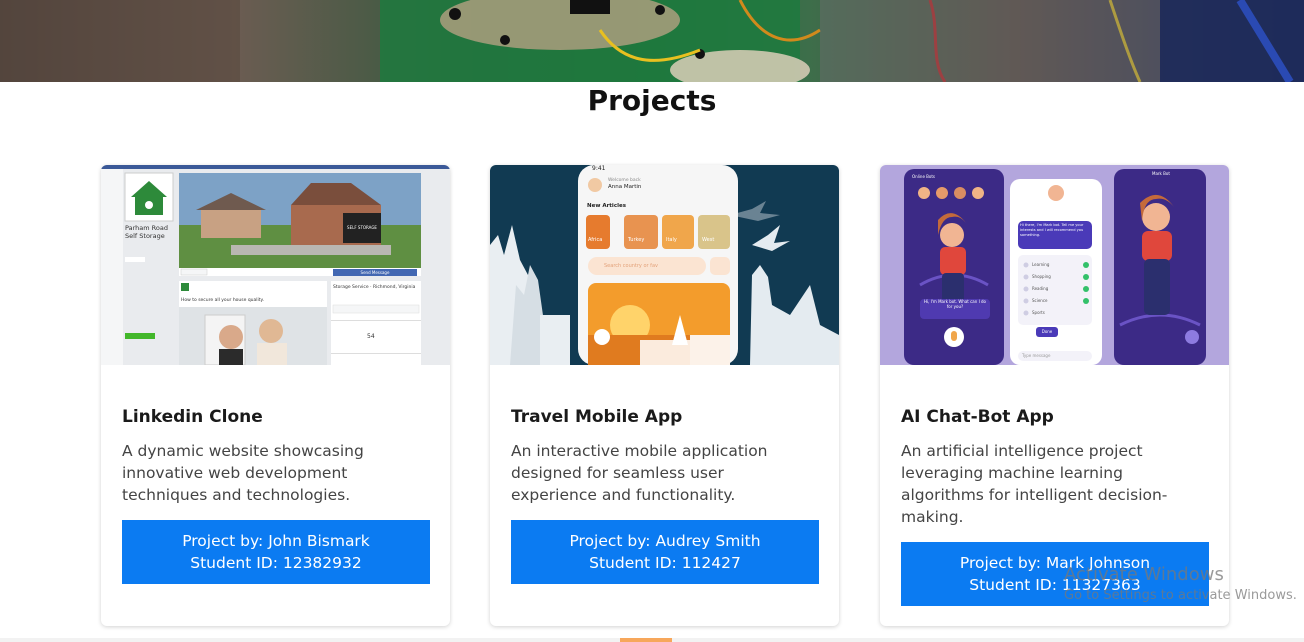 This screenshot has width=1304, height=642. Describe the element at coordinates (606, 206) in the screenshot. I see `articles-section-label: New Articles` at that location.